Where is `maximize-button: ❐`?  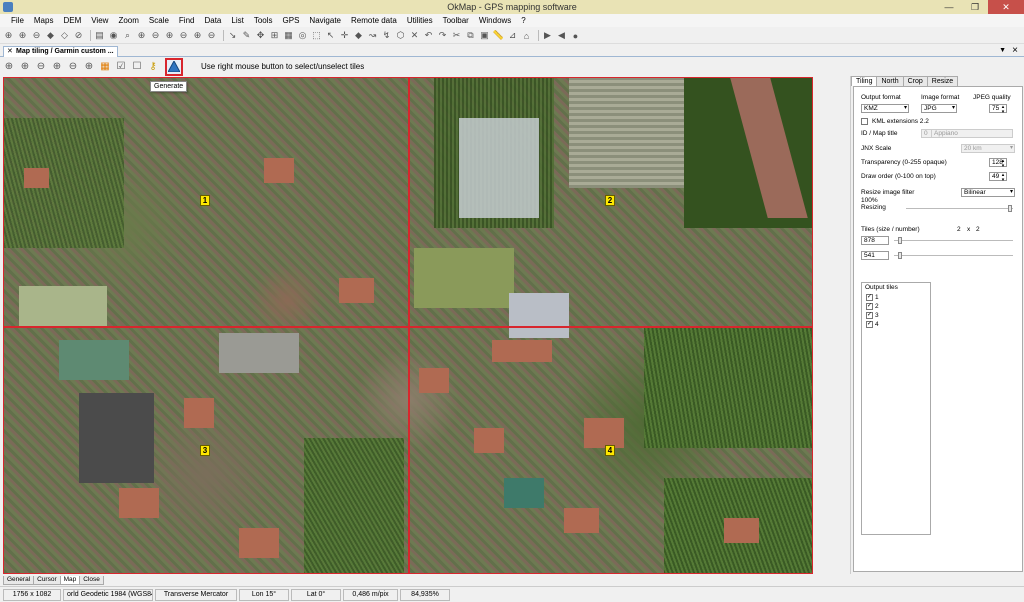
maximize-button: ❐ is located at coordinates (975, 7).